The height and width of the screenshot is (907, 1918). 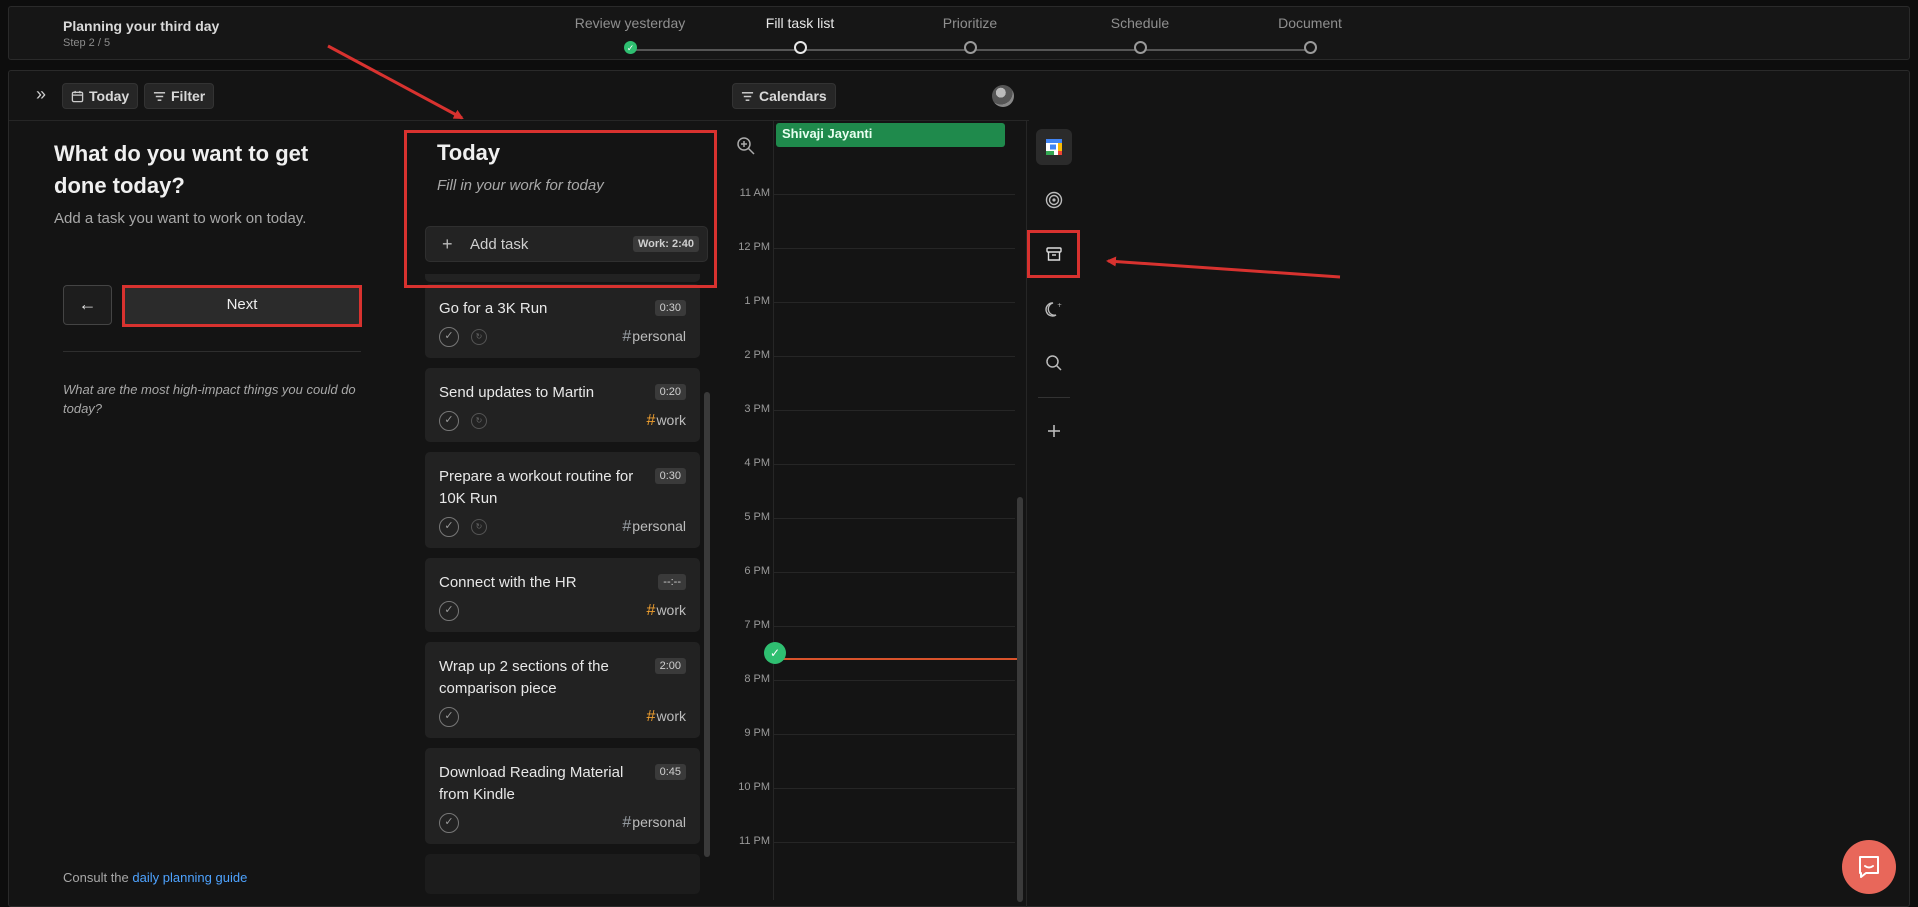 What do you see at coordinates (1003, 96) in the screenshot?
I see `avatar` at bounding box center [1003, 96].